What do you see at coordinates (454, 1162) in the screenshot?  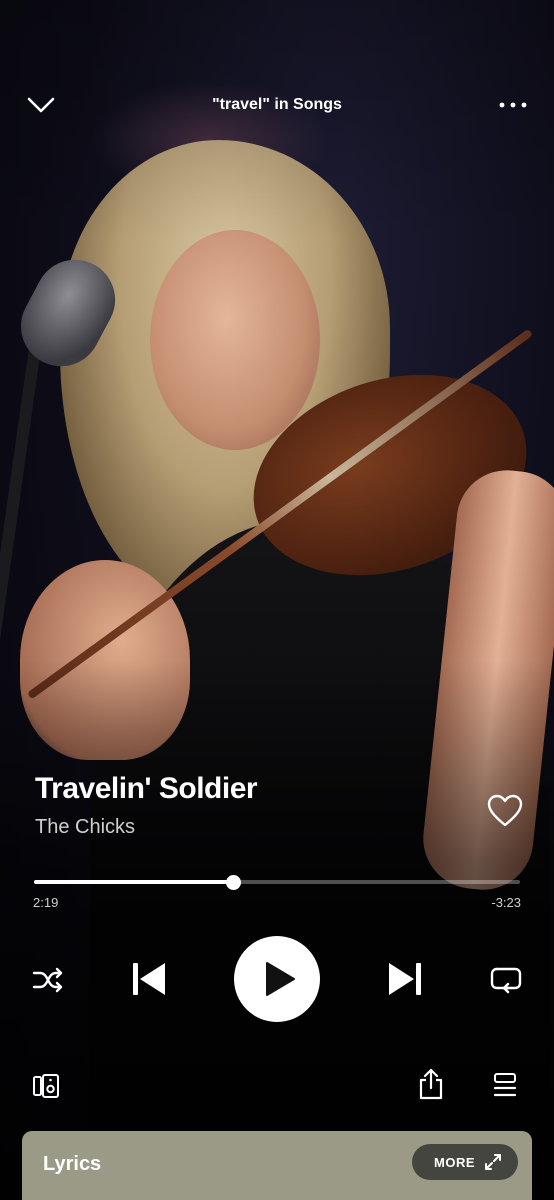 I see `lyrics-more-label: MORE` at bounding box center [454, 1162].